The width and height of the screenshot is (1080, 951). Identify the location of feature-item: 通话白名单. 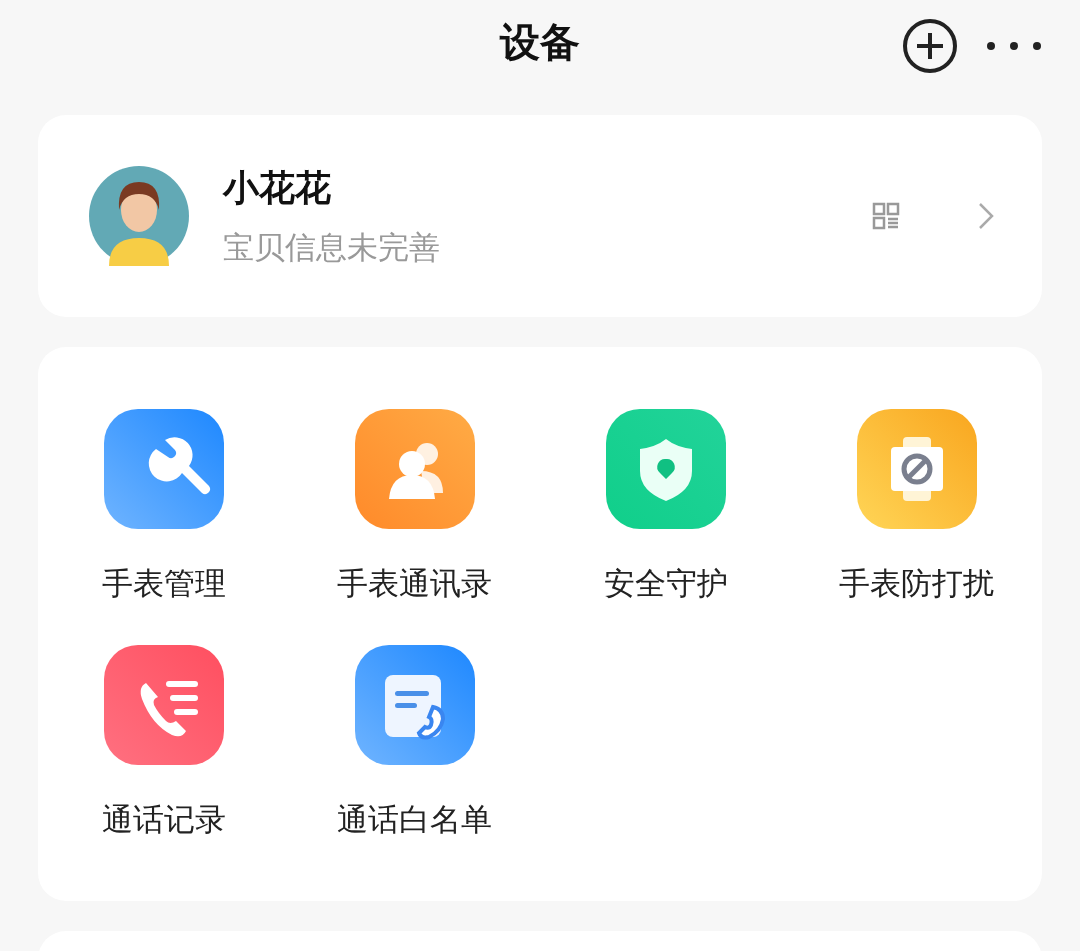
(414, 743).